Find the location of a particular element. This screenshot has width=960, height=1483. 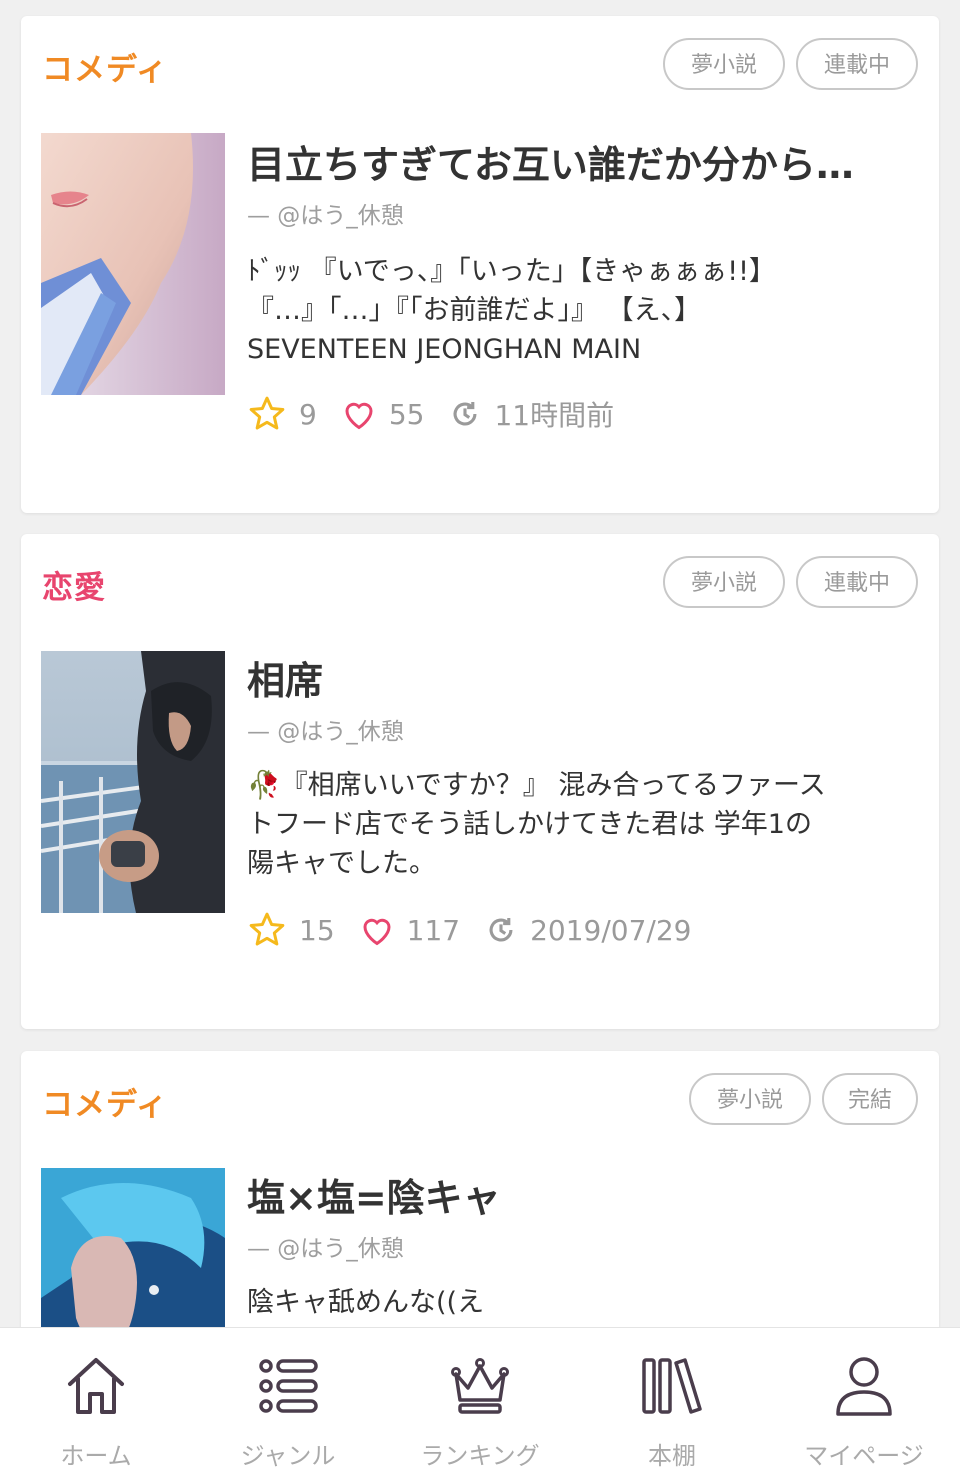

star-count: 15 is located at coordinates (317, 930).